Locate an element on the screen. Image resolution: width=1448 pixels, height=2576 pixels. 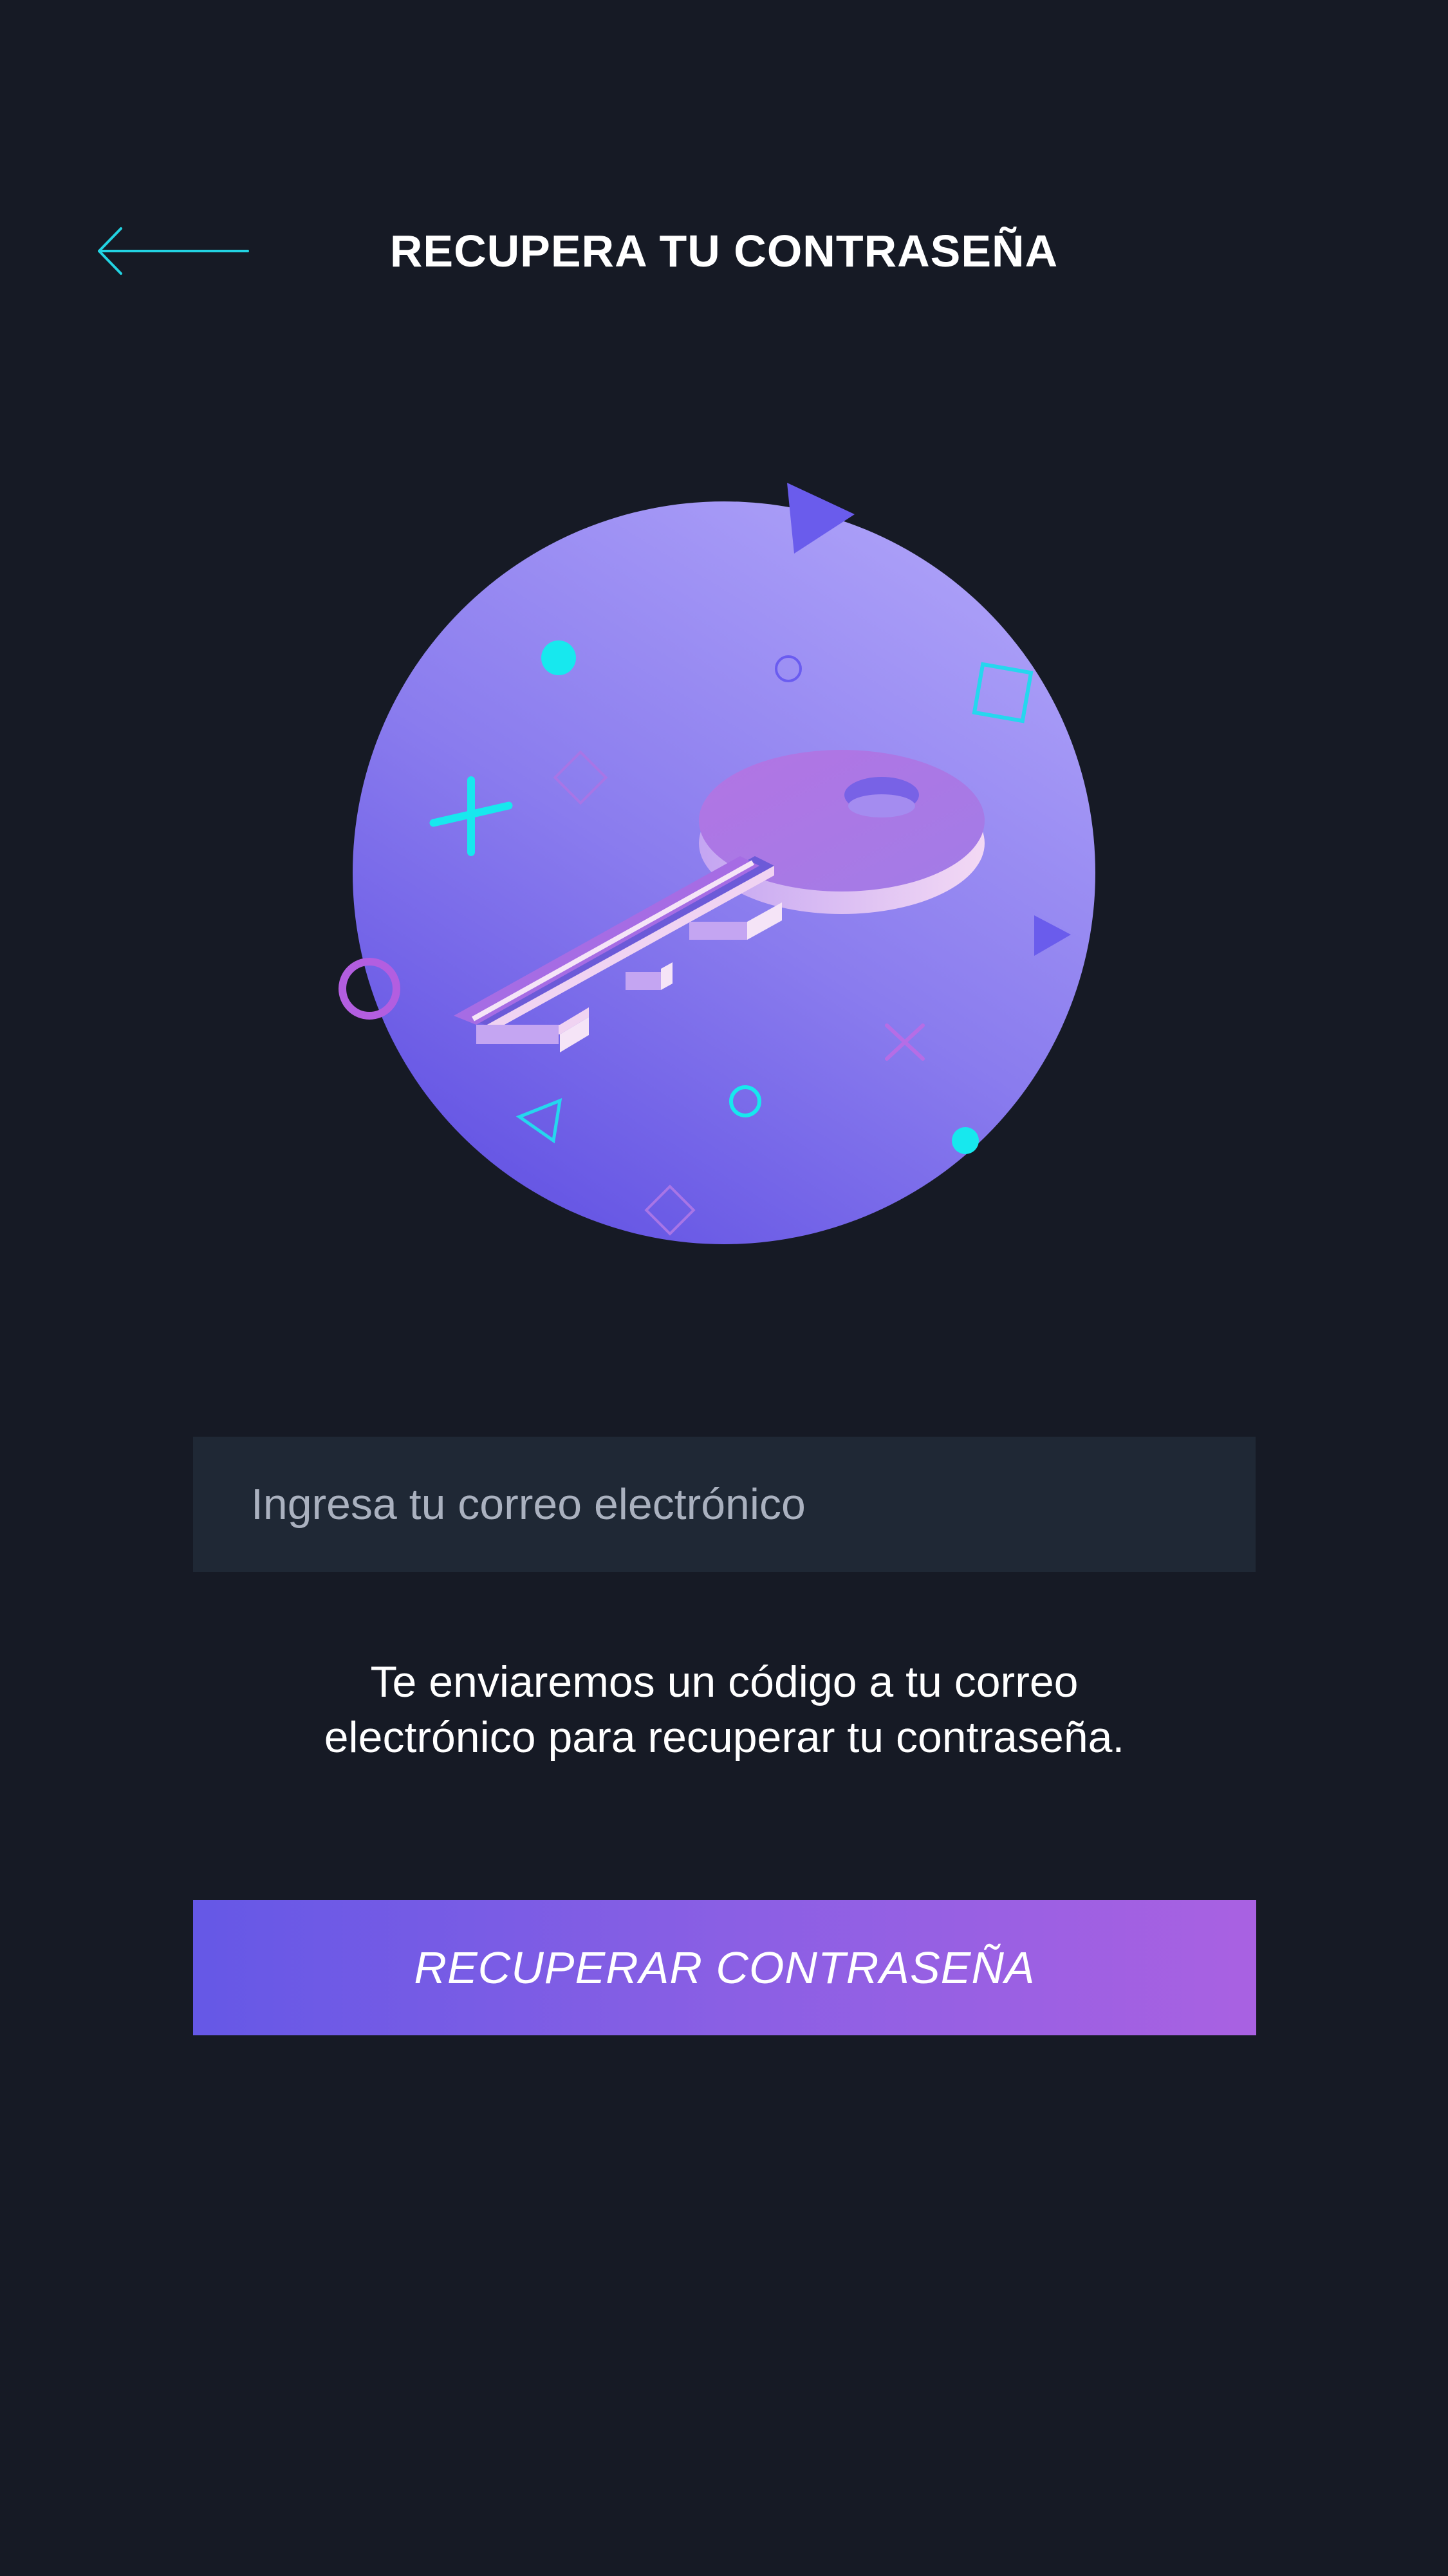
dot-shape is located at coordinates (558, 657).